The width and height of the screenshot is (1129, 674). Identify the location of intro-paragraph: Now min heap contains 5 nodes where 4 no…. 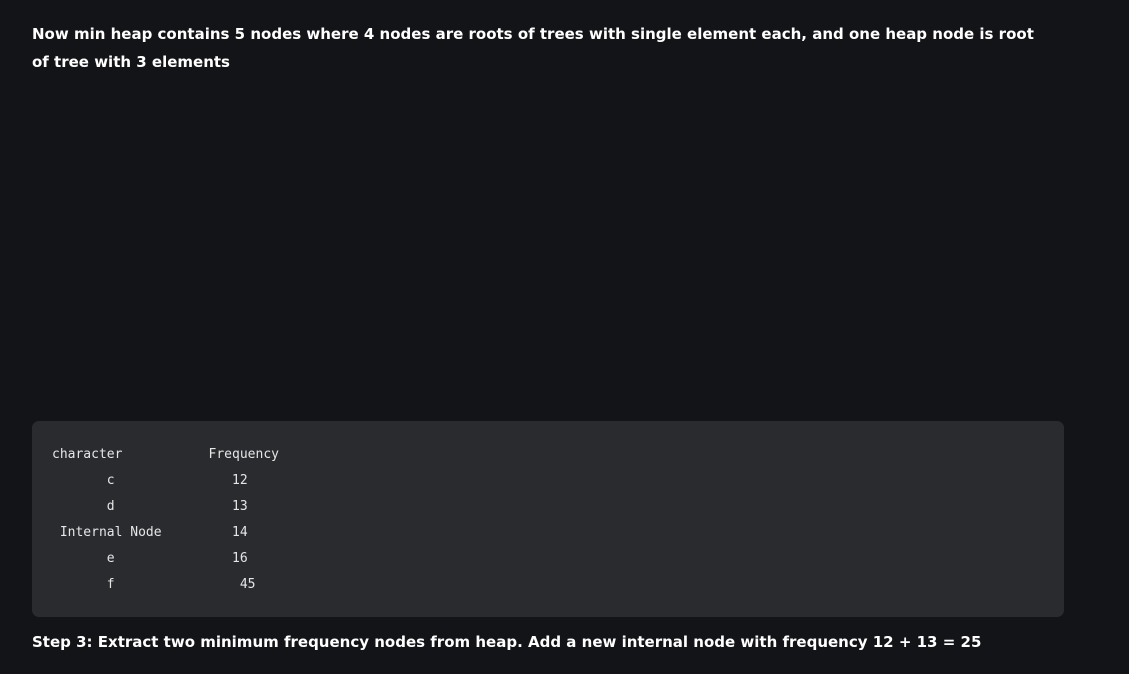
(533, 48).